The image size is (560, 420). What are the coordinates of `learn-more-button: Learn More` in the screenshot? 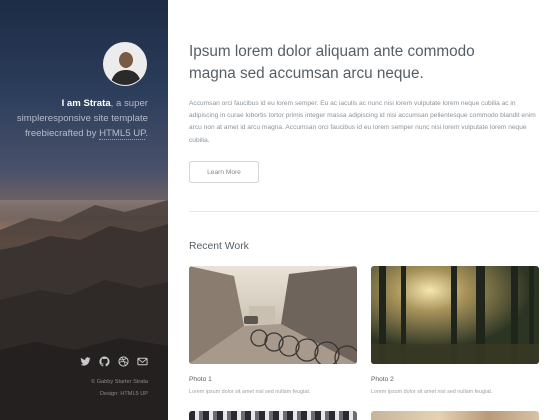 It's located at (224, 172).